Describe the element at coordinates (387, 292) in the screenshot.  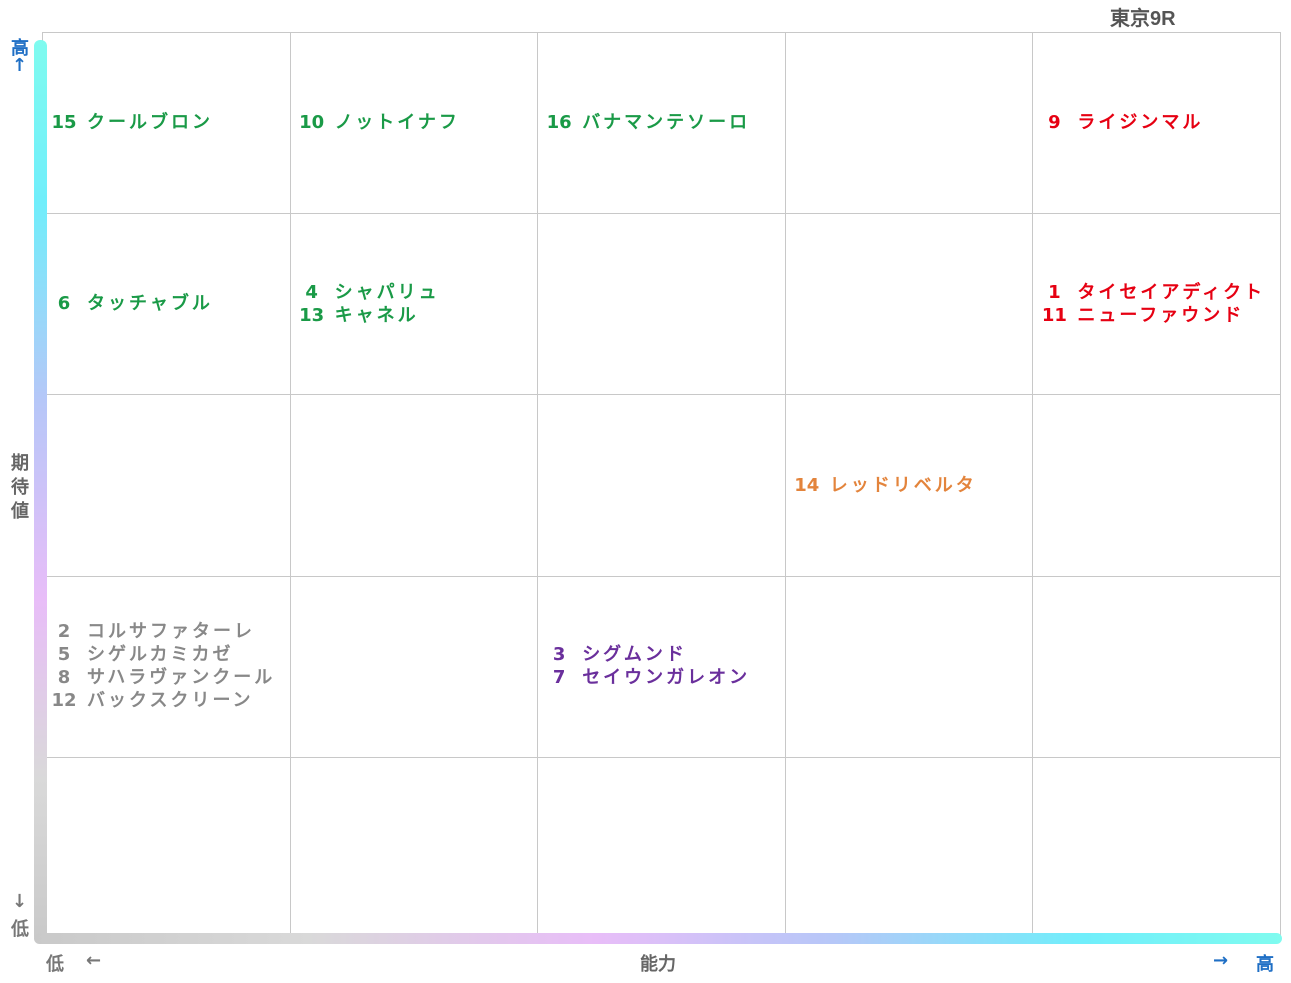
I see `horse-name: シャパリュ` at that location.